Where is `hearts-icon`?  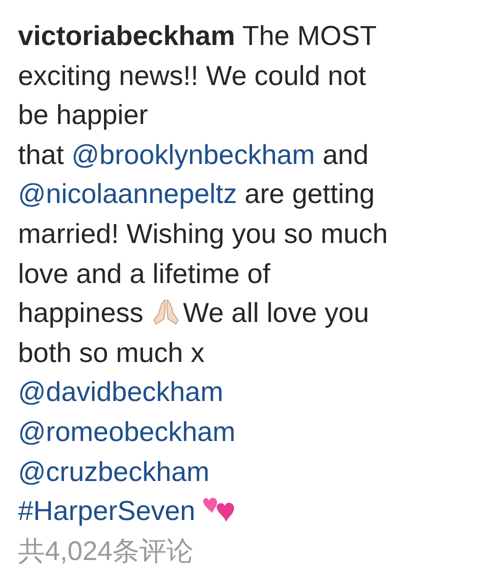 hearts-icon is located at coordinates (219, 510).